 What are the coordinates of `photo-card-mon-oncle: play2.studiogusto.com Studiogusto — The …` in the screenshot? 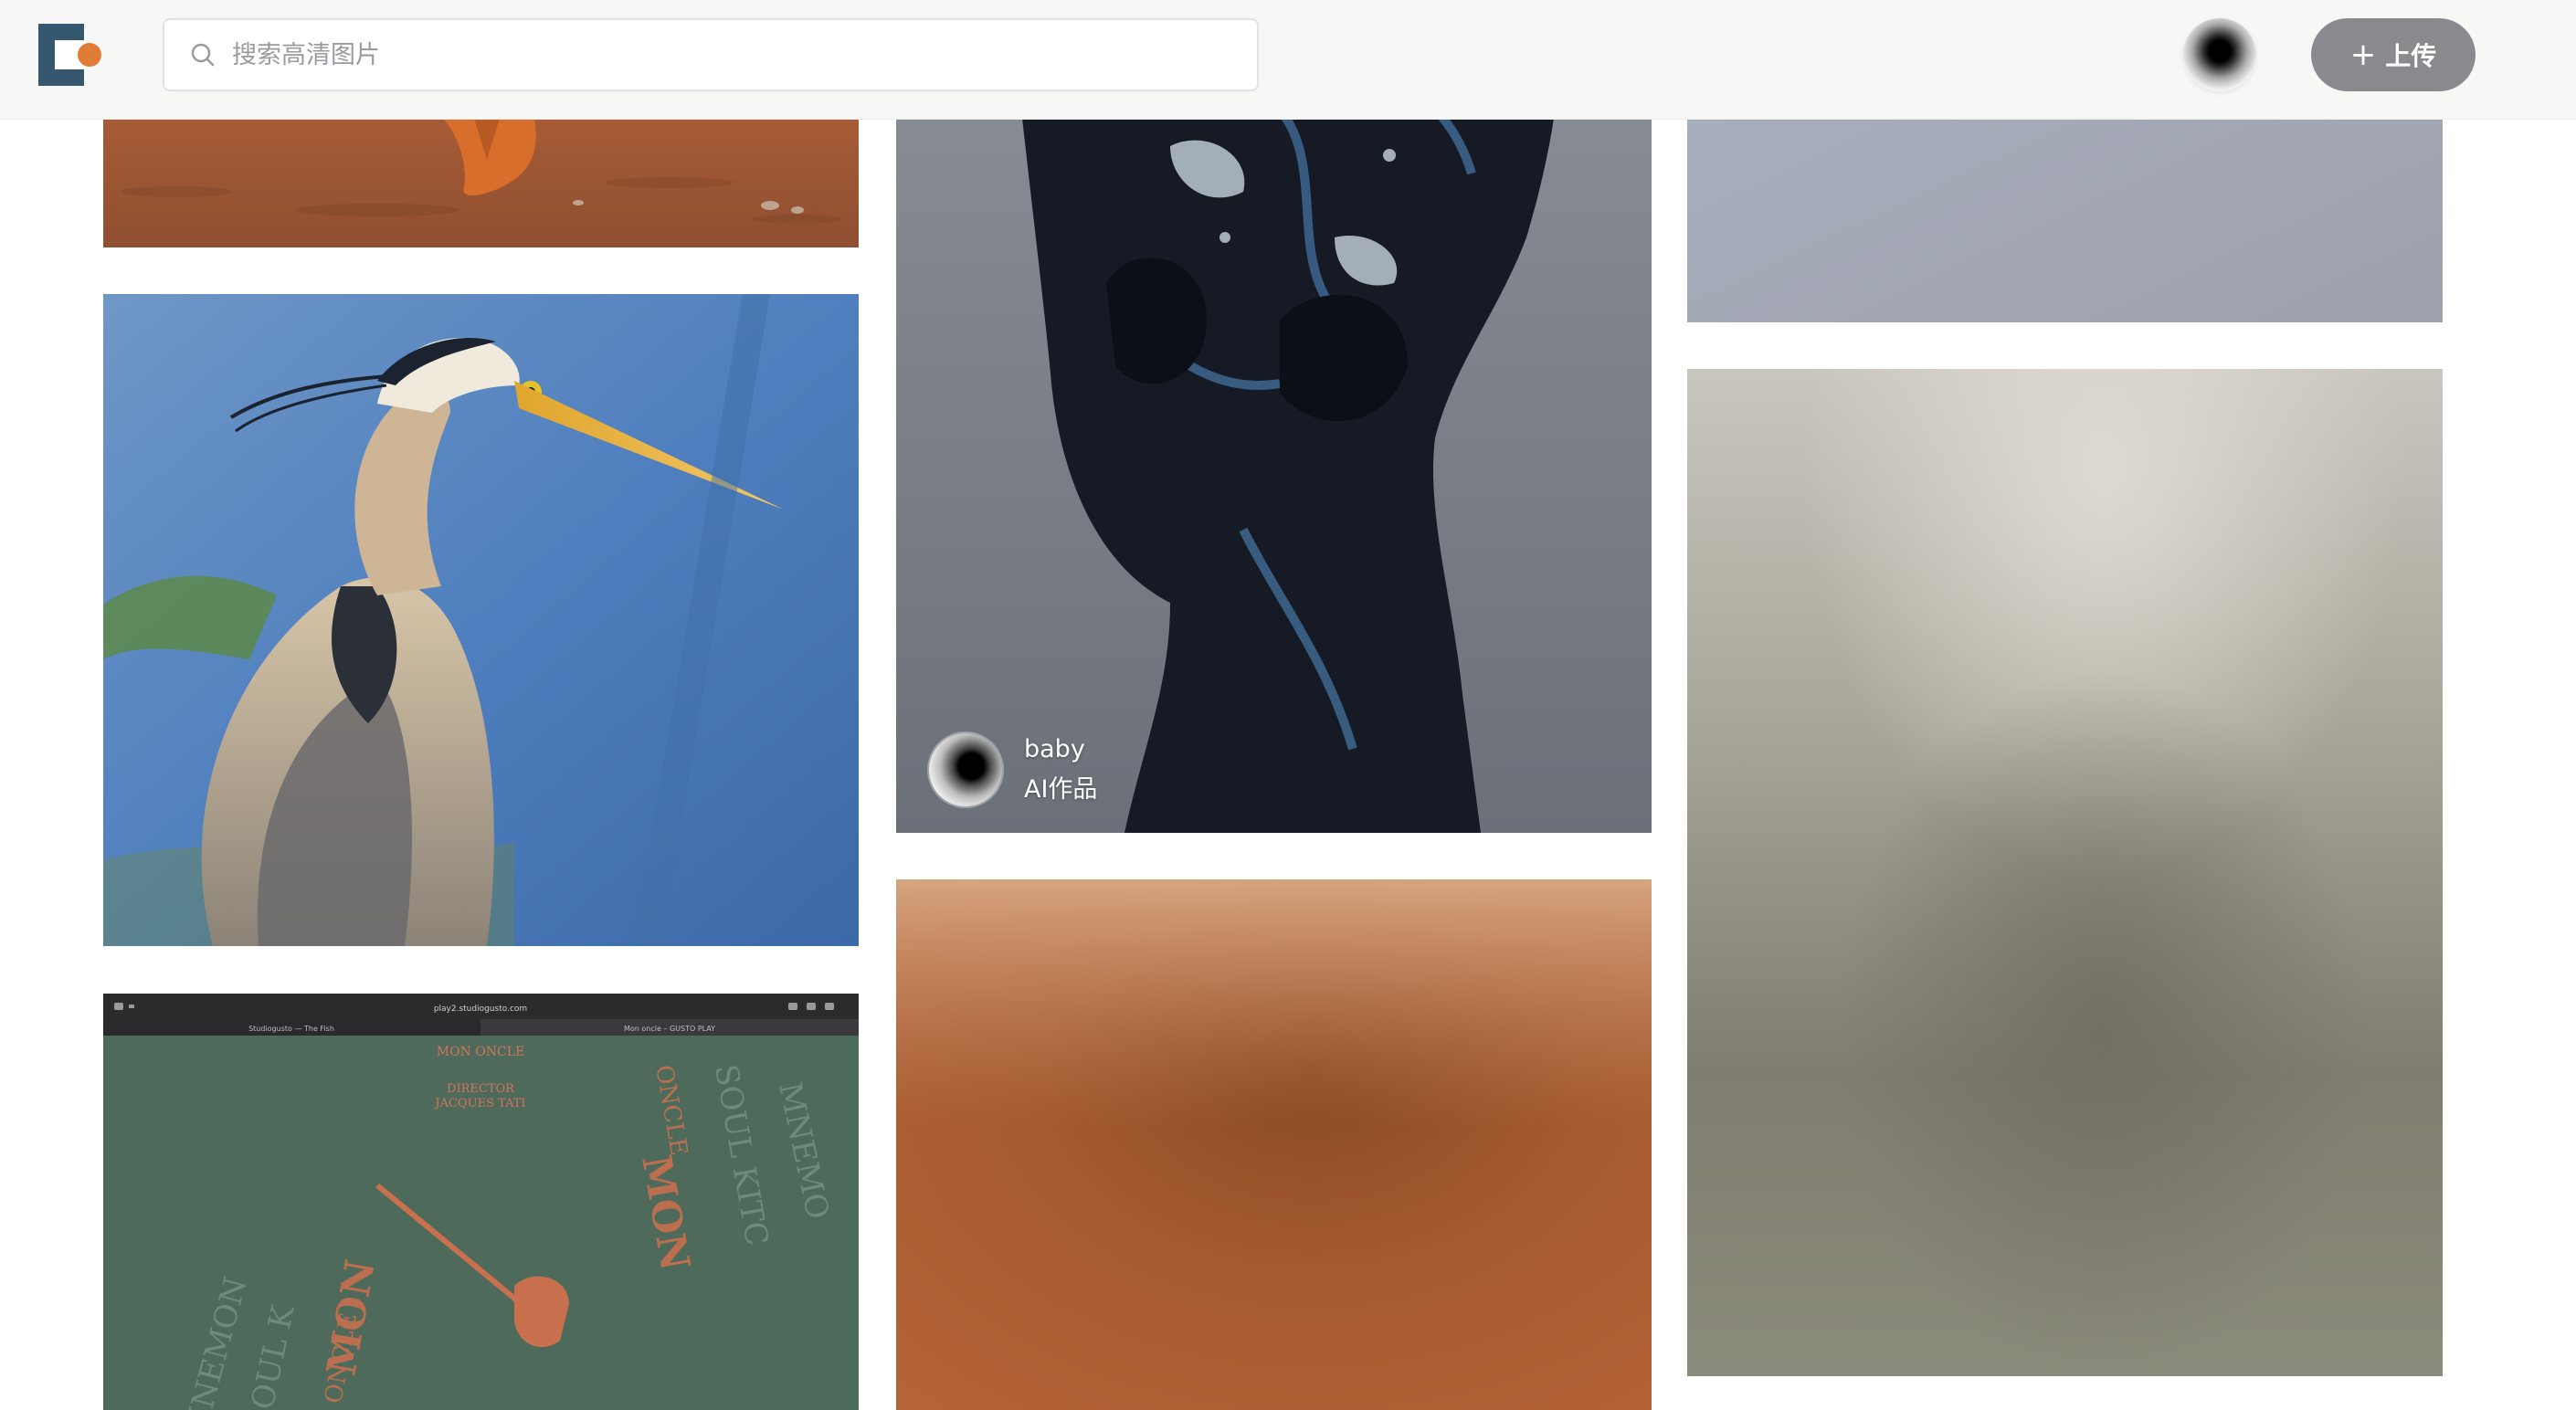 It's located at (481, 1202).